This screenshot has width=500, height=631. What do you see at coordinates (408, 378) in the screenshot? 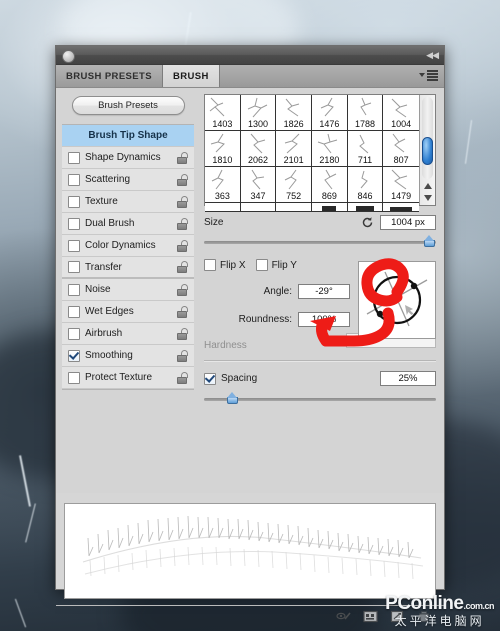
I see `spacing-value-field: 25%` at bounding box center [408, 378].